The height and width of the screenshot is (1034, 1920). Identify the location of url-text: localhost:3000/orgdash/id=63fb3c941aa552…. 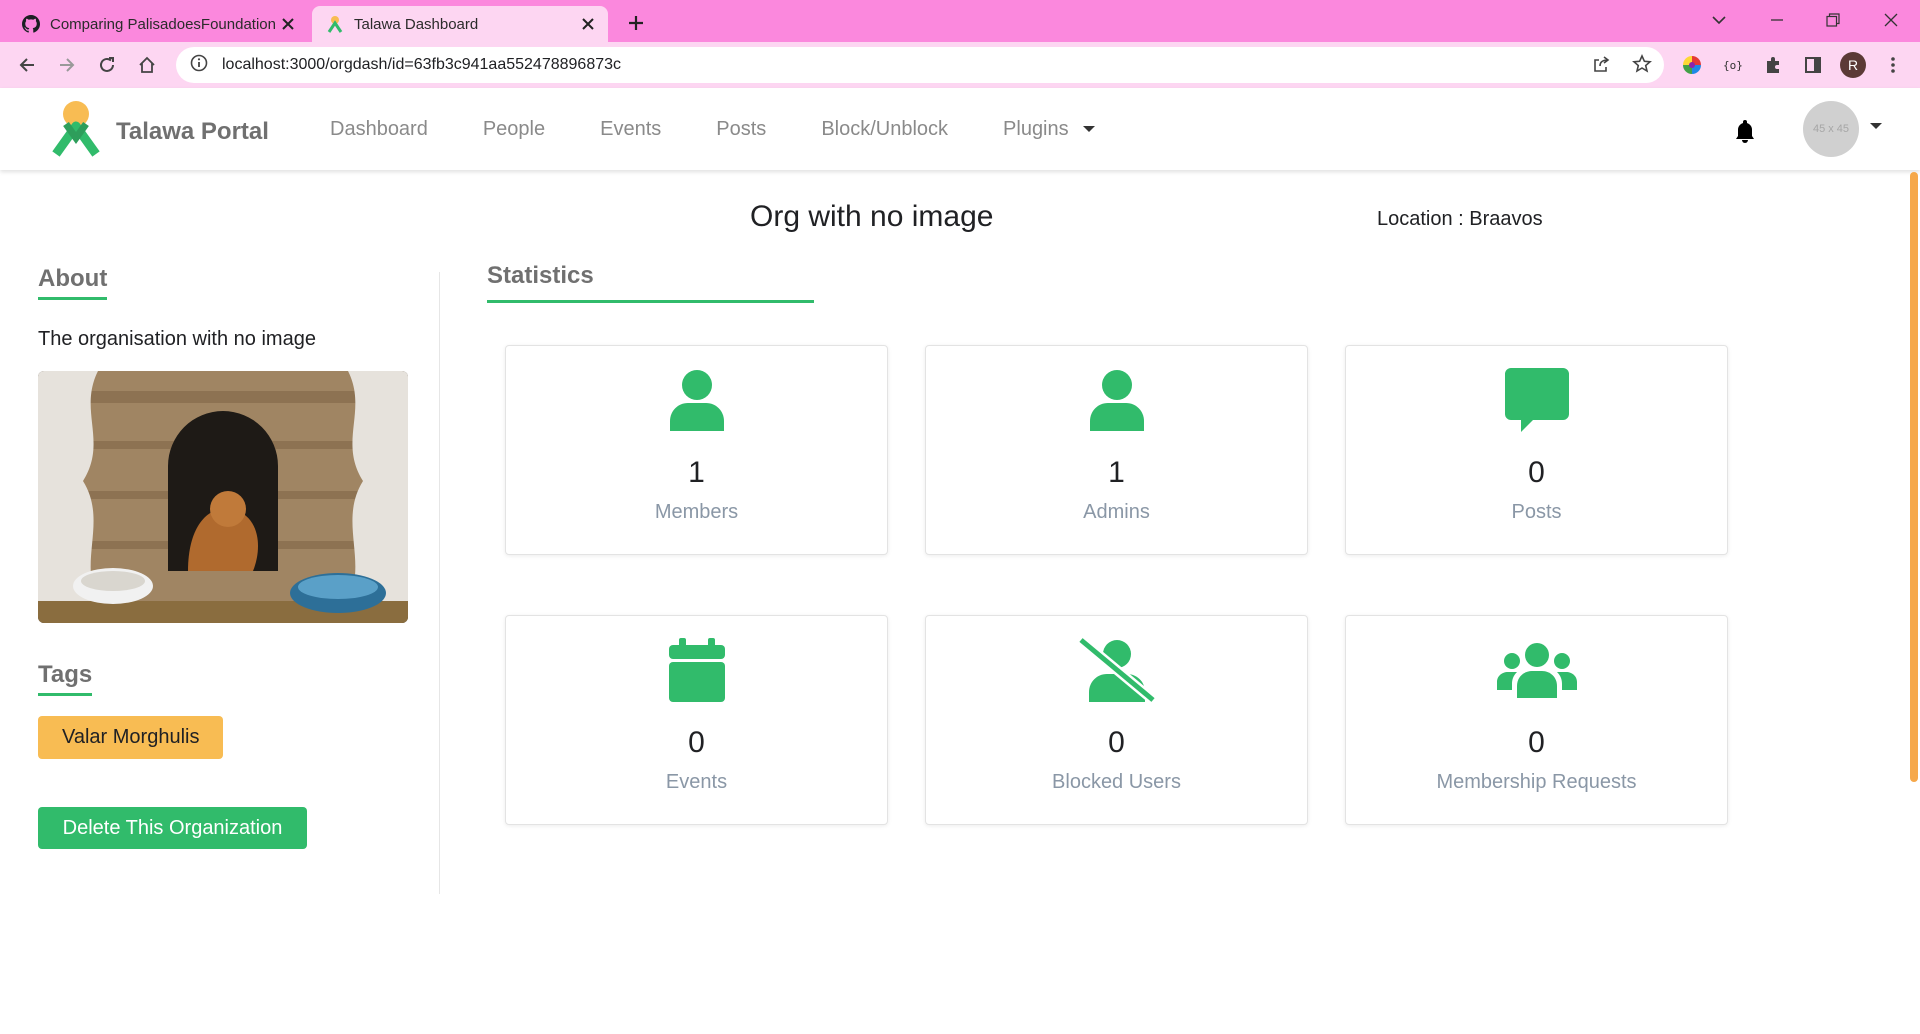
(422, 64).